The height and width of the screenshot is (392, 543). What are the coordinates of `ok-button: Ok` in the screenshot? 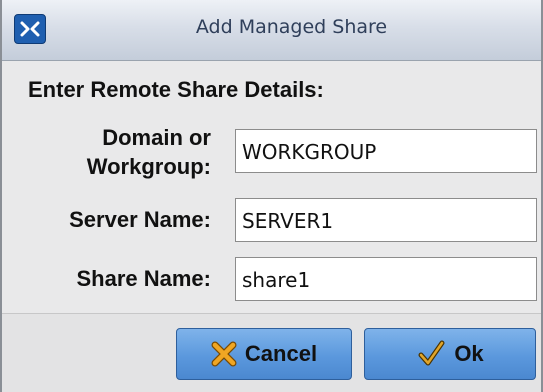 It's located at (450, 354).